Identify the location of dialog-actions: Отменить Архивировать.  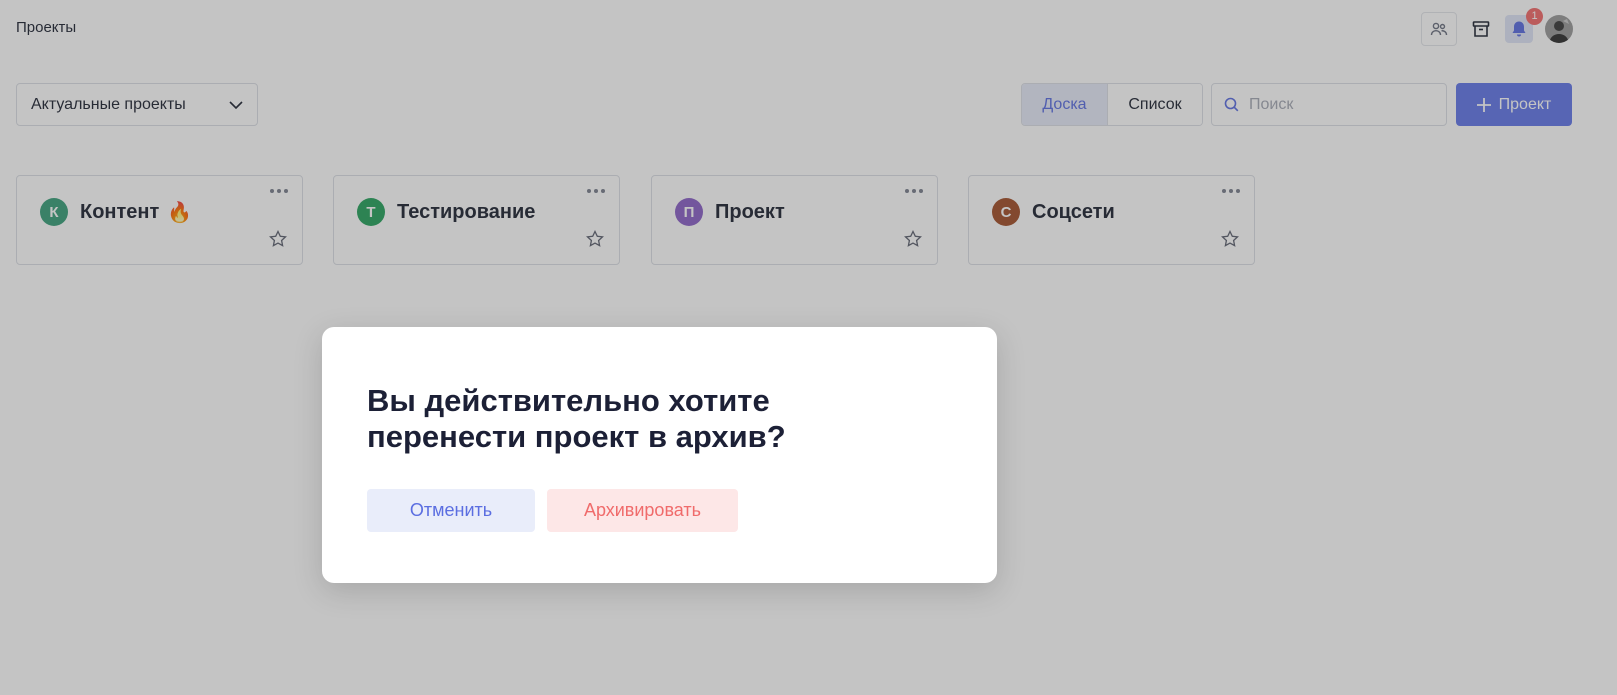
(552, 510).